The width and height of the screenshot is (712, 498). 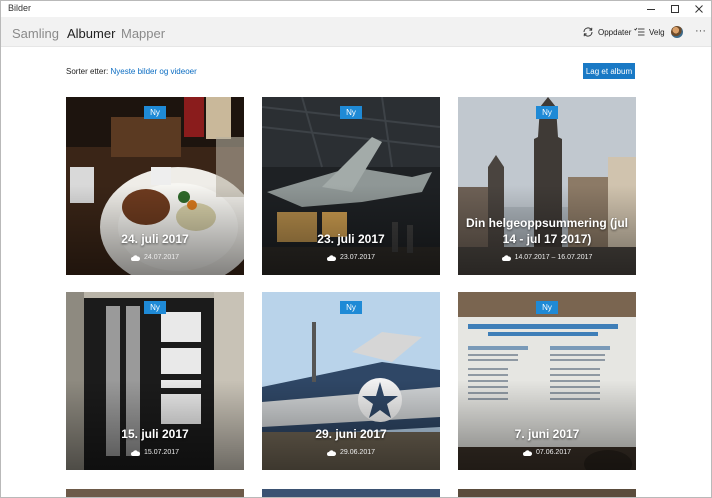 I want to click on album-tile: Ny 15. juli 2017 15.07.2017, so click(x=155, y=381).